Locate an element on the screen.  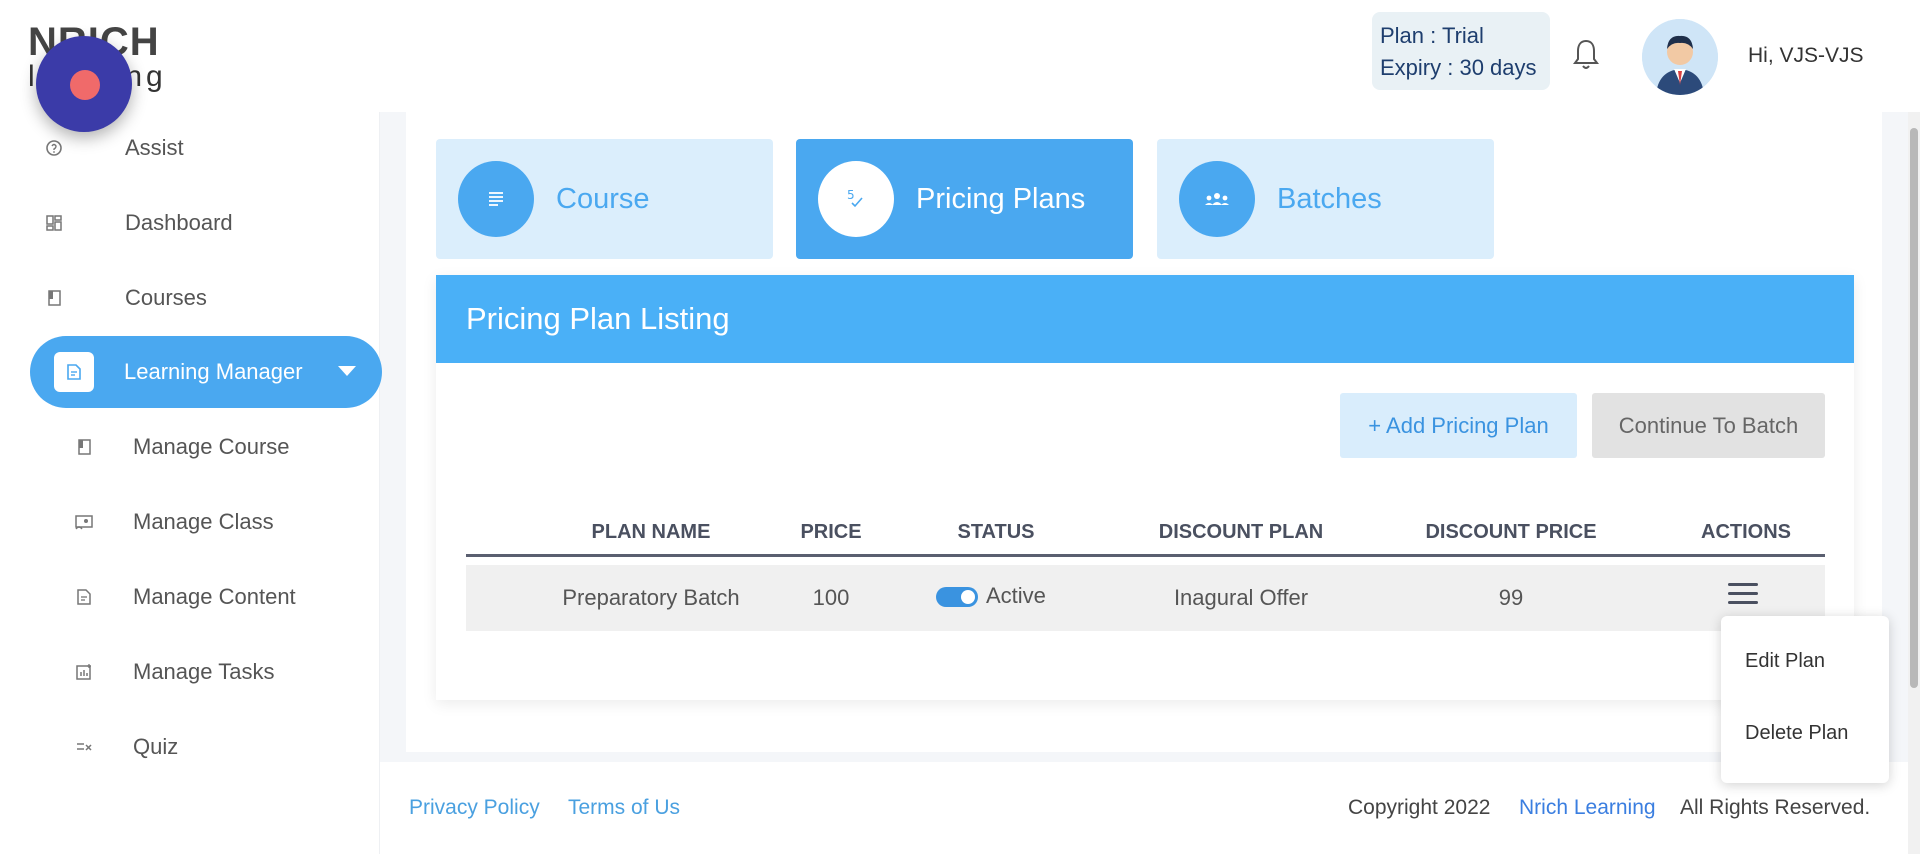
user-greeting: Hi, VJS-VJS is located at coordinates (1806, 56).